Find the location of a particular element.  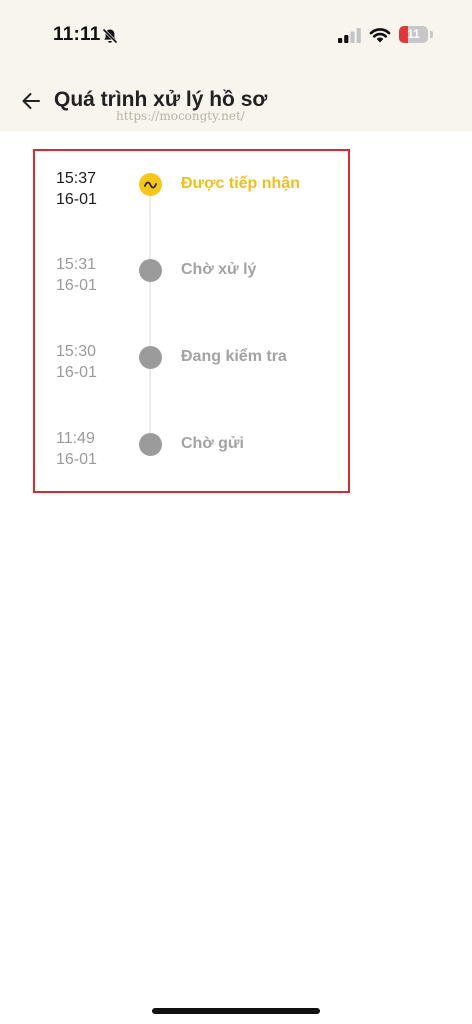

step-label: Chờ xử lý is located at coordinates (219, 269).